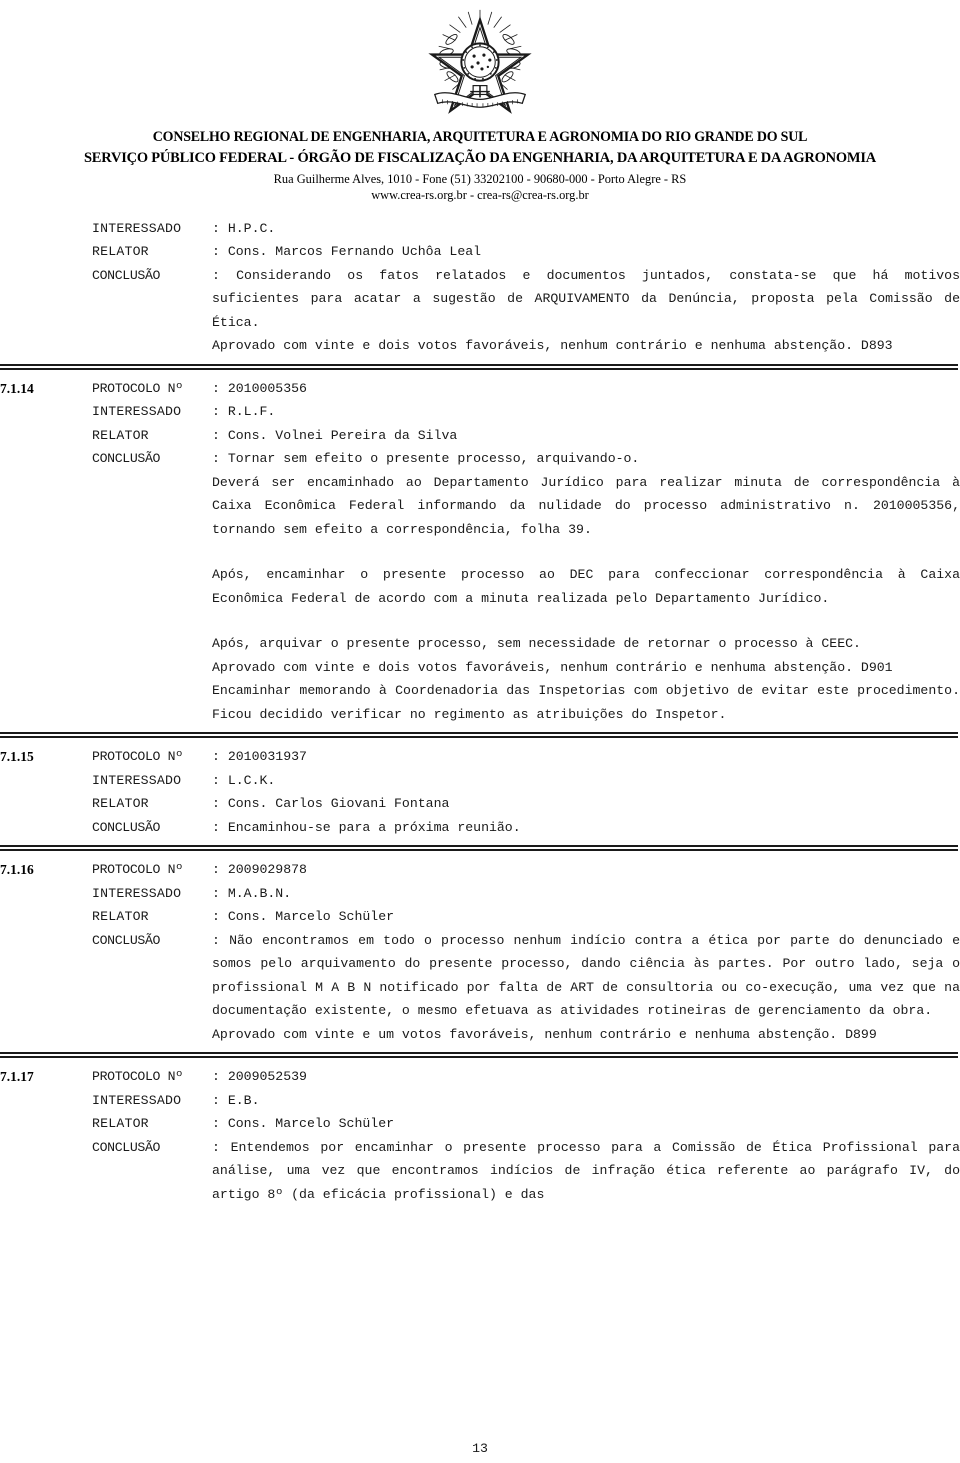  What do you see at coordinates (236, 1100) in the screenshot?
I see `value-interessado: : E.B.` at bounding box center [236, 1100].